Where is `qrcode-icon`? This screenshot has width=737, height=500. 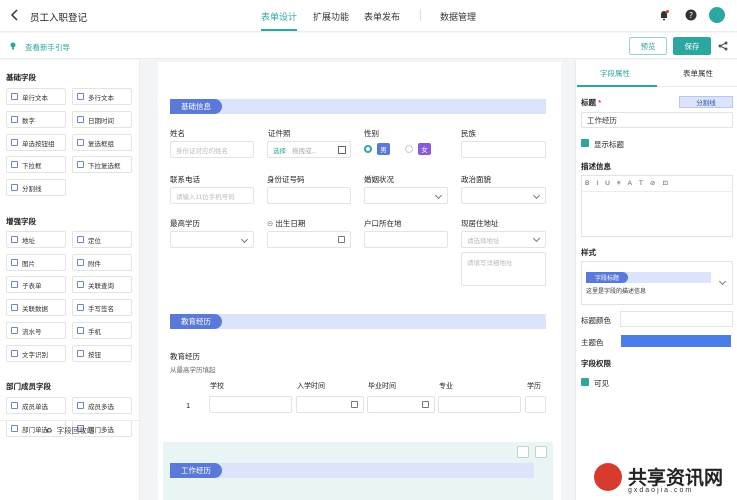 qrcode-icon is located at coordinates (342, 150).